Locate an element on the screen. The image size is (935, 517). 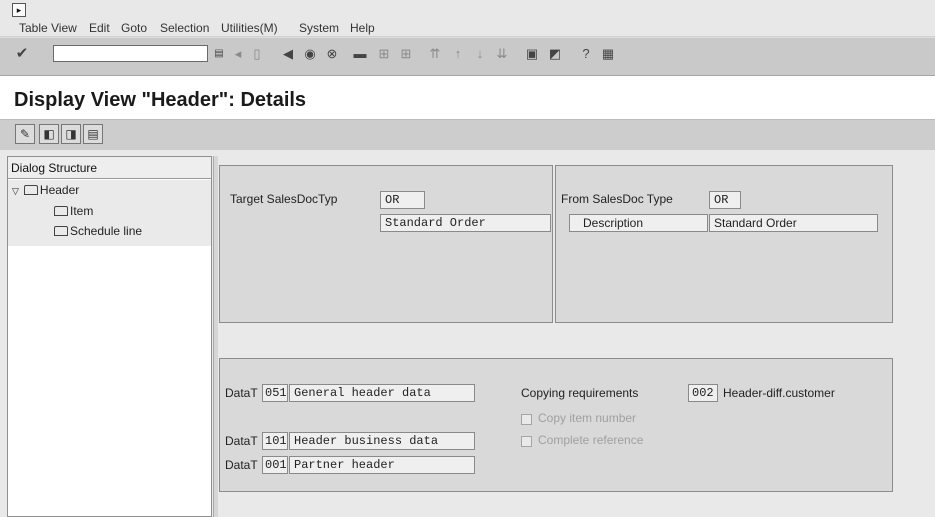
menu-goto: Goto is located at coordinates (134, 28).